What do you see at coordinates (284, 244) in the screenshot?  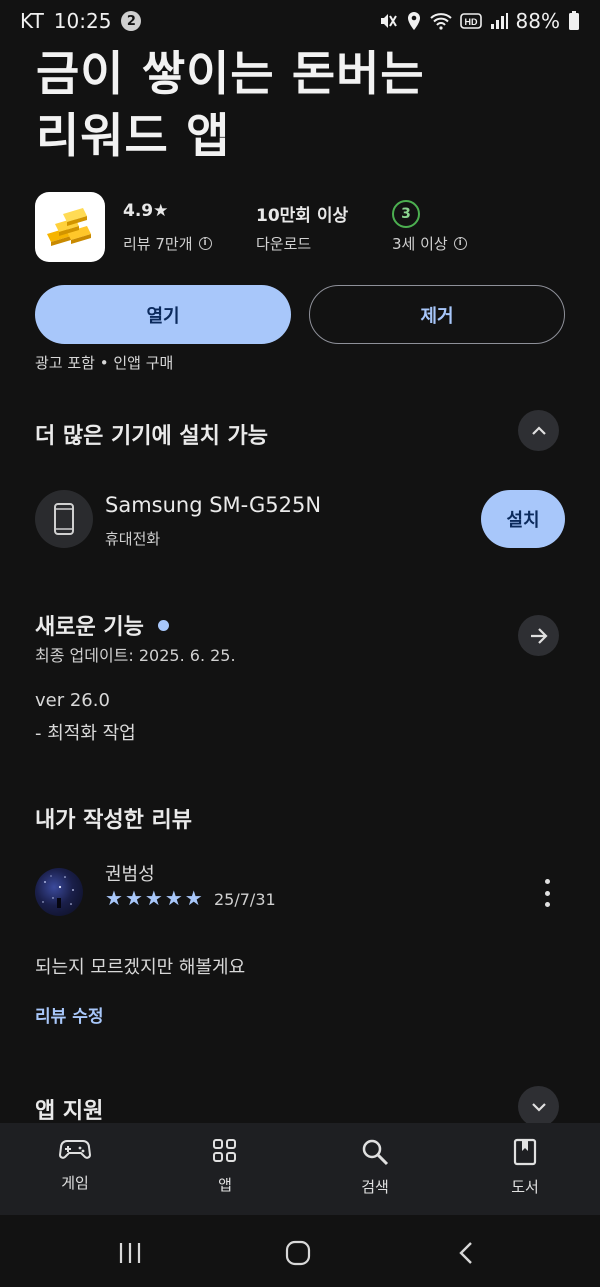 I see `downloads-label: 다운로드` at bounding box center [284, 244].